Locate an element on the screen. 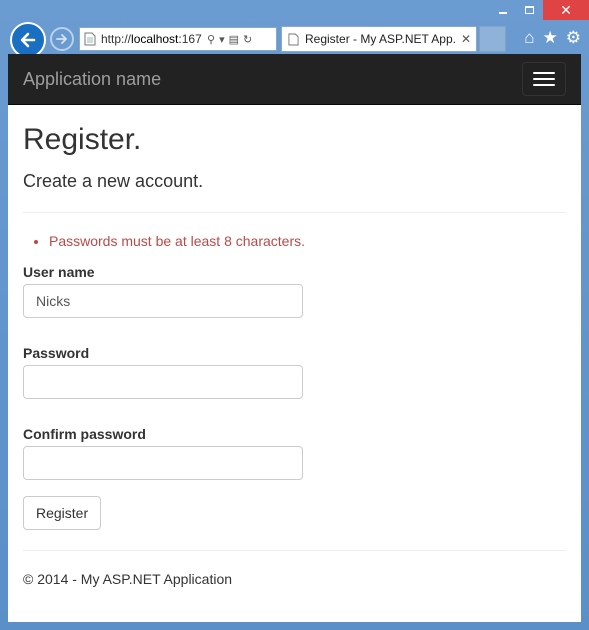 This screenshot has width=589, height=630. tab-close-icon: ✕ is located at coordinates (466, 39).